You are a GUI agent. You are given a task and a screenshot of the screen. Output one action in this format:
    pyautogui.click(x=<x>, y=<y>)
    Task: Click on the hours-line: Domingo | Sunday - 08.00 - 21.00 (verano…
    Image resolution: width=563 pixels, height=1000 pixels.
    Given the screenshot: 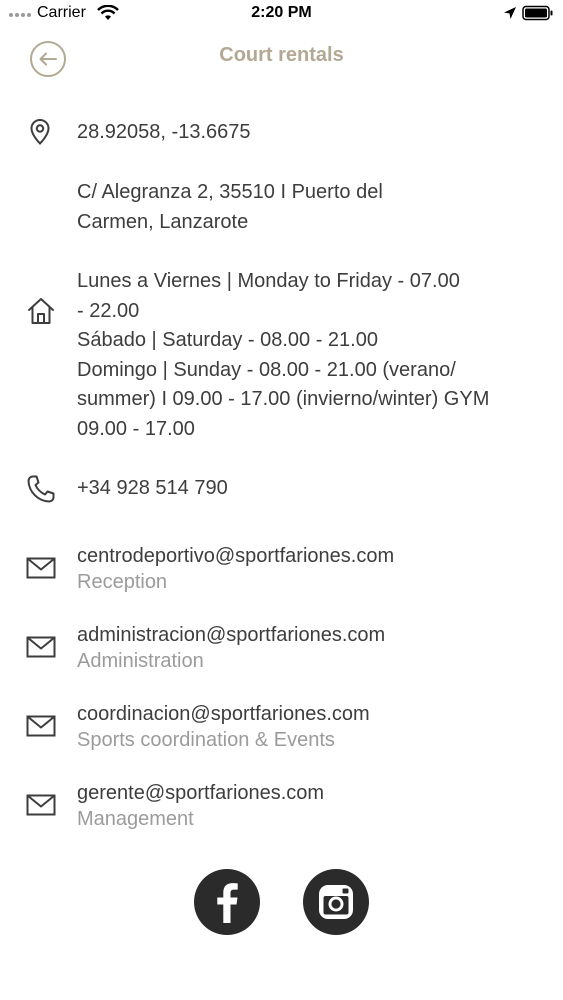 What is the action you would take?
    pyautogui.click(x=266, y=369)
    